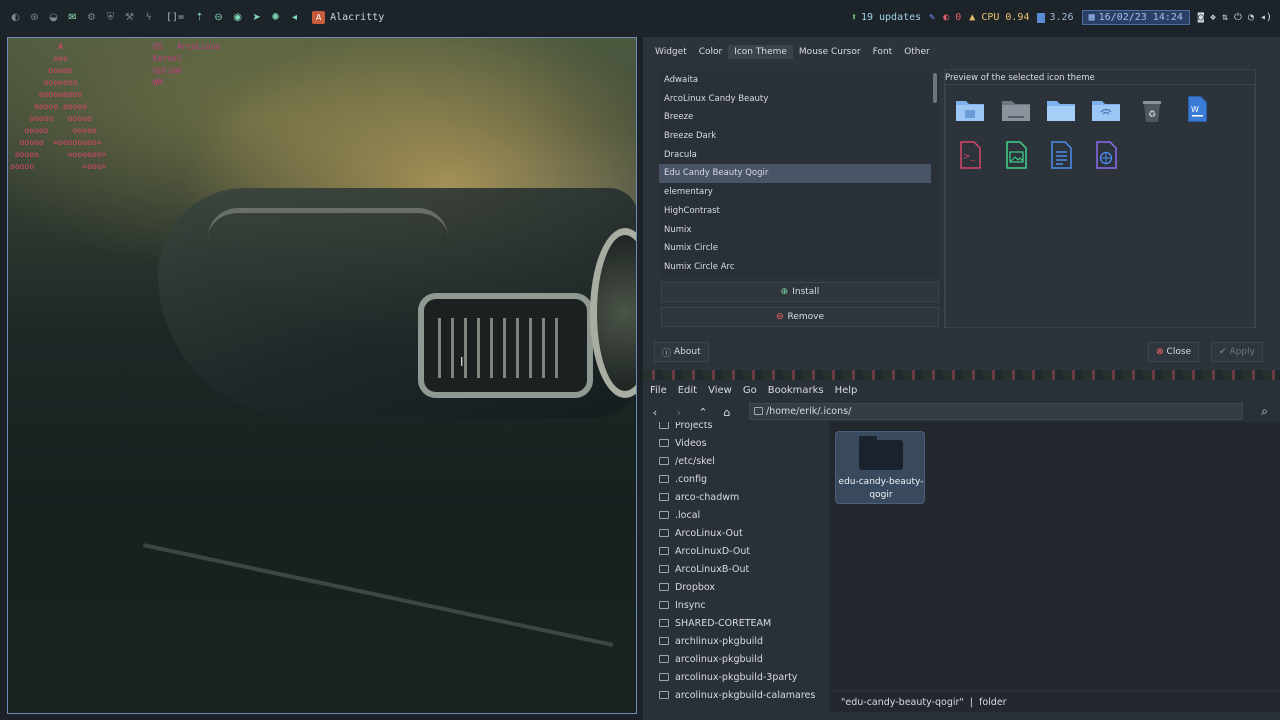 The height and width of the screenshot is (720, 1280). What do you see at coordinates (736, 461) in the screenshot?
I see `sidebar-item: /etc/skel` at bounding box center [736, 461].